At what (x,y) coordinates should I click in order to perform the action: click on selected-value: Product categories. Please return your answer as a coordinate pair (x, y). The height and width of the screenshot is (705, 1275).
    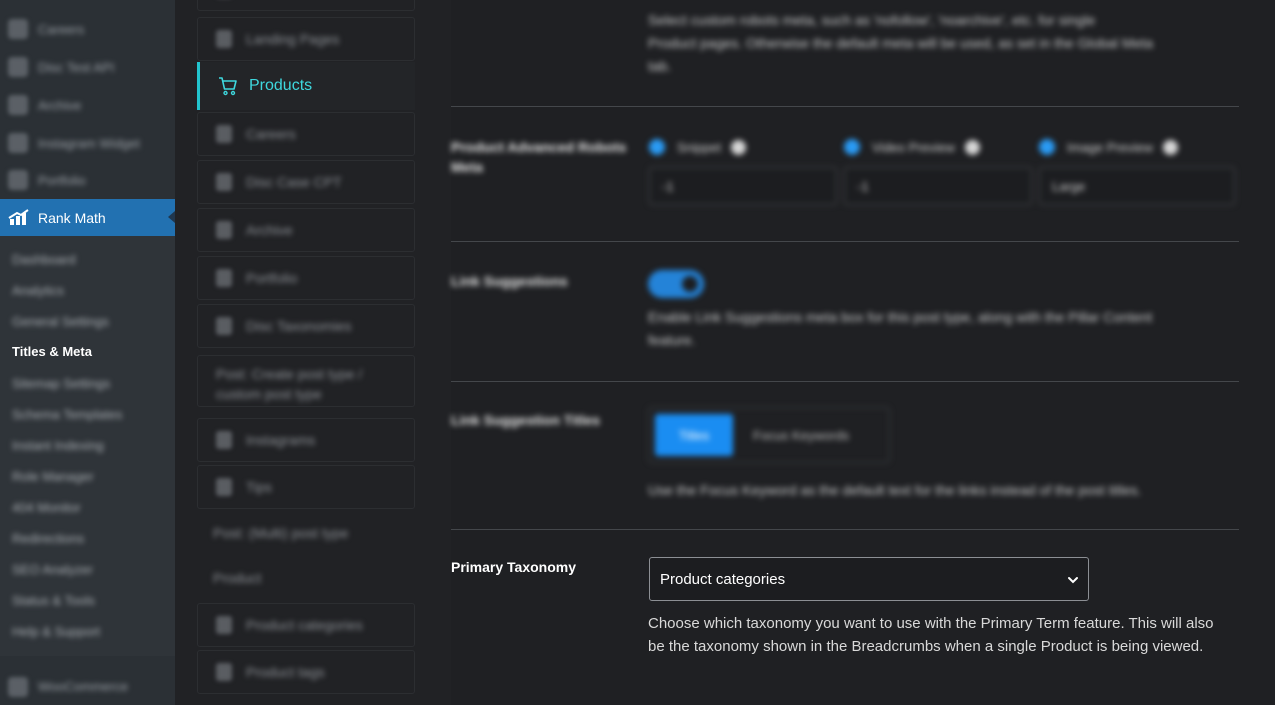
    Looking at the image, I should click on (723, 579).